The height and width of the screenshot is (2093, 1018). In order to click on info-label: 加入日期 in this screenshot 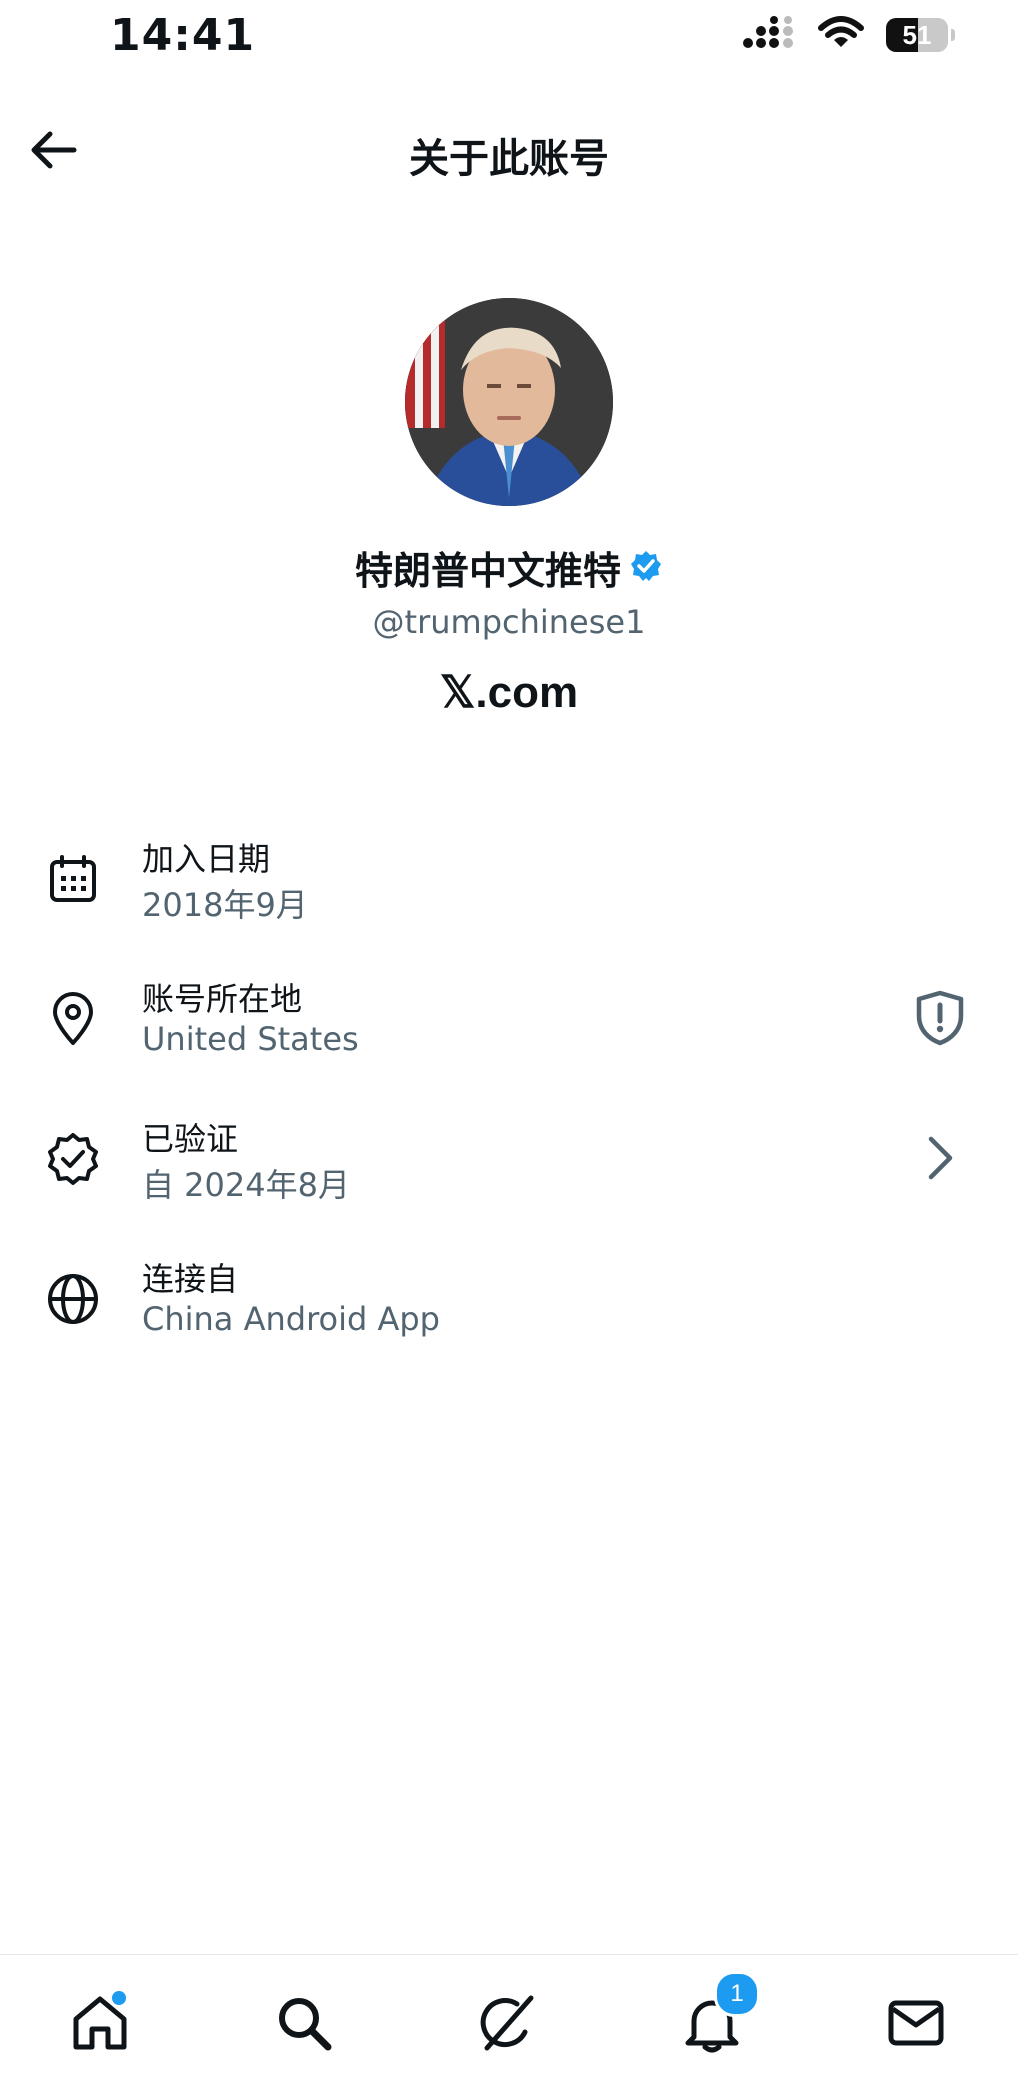, I will do `click(206, 859)`.